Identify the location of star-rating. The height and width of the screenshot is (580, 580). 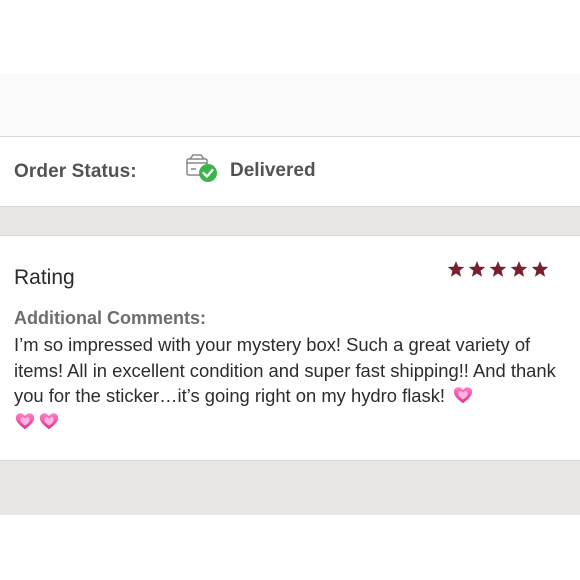
(498, 269).